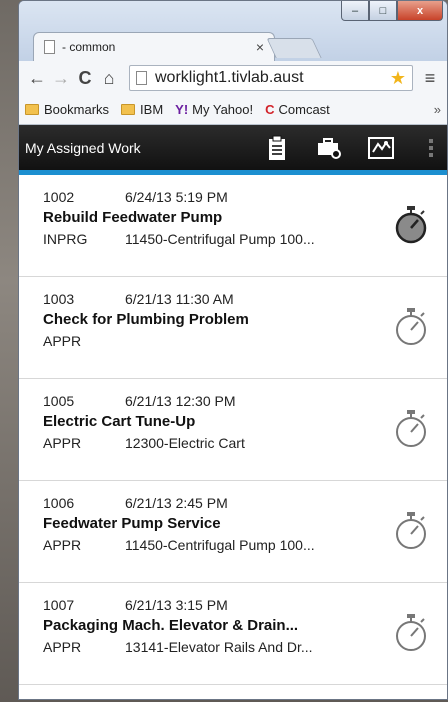 The image size is (448, 702). What do you see at coordinates (260, 47) in the screenshot?
I see `tab-close-icon: ×` at bounding box center [260, 47].